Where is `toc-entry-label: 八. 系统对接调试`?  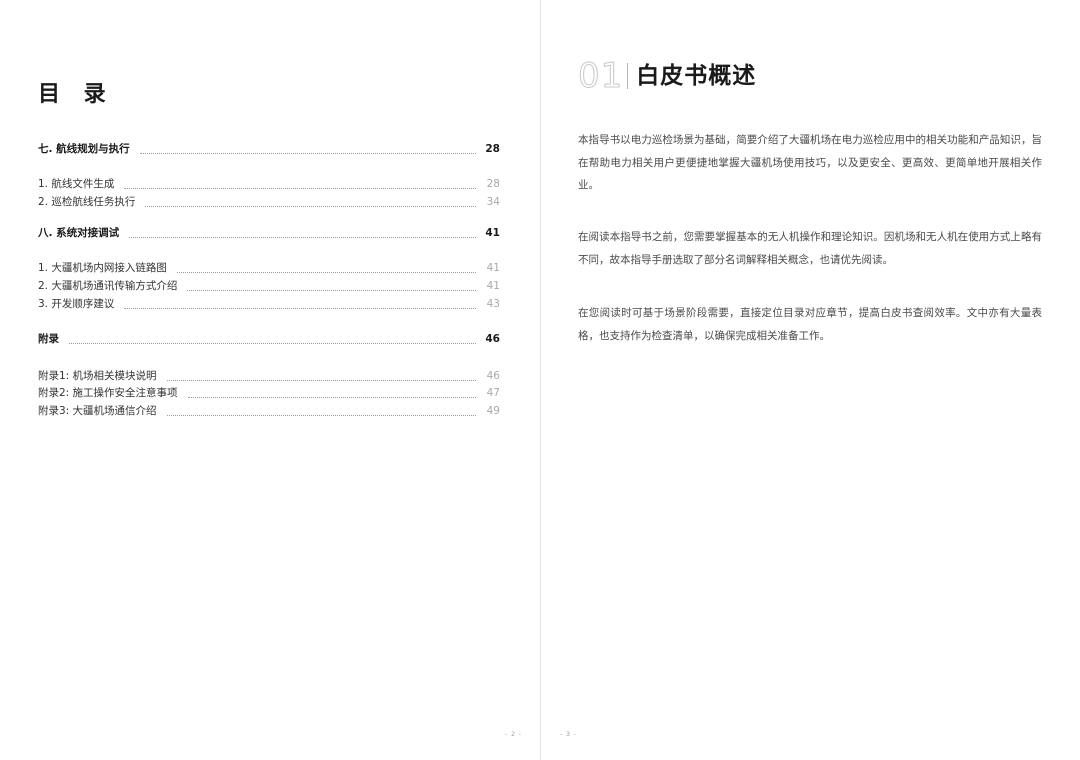
toc-entry-label: 八. 系统对接调试 is located at coordinates (79, 233).